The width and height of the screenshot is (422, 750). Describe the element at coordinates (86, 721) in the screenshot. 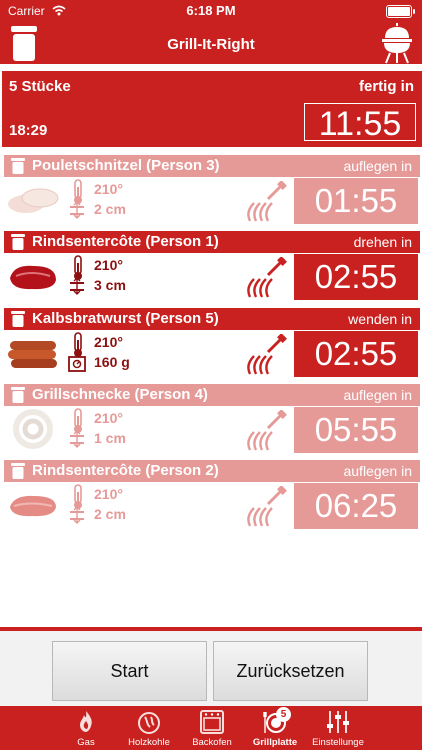

I see `gas-flame-icon` at that location.